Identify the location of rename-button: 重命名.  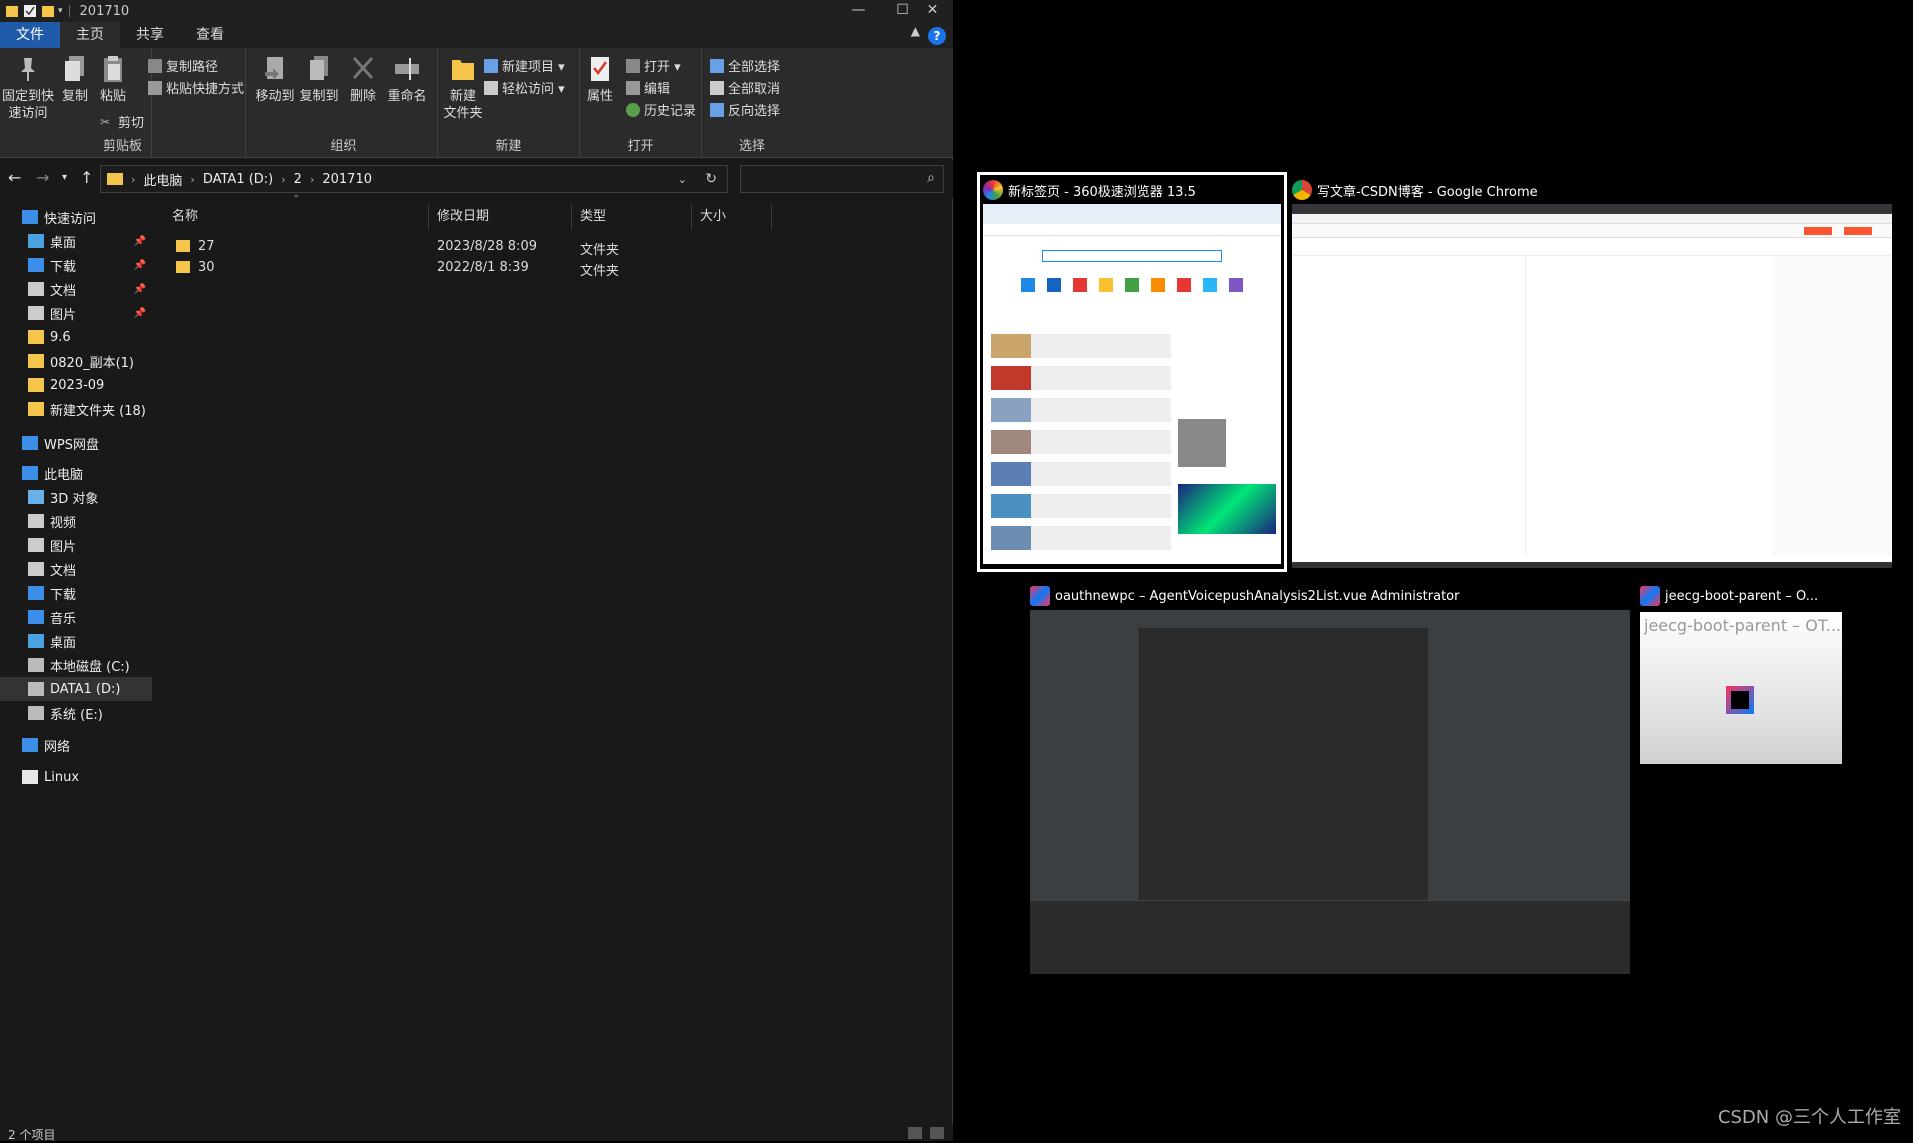
(407, 79).